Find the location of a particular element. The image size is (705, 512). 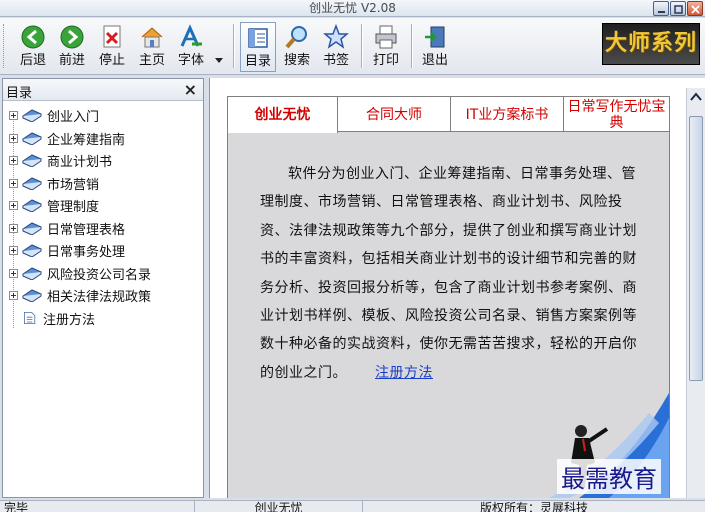

print-button: 打印 is located at coordinates (386, 47).